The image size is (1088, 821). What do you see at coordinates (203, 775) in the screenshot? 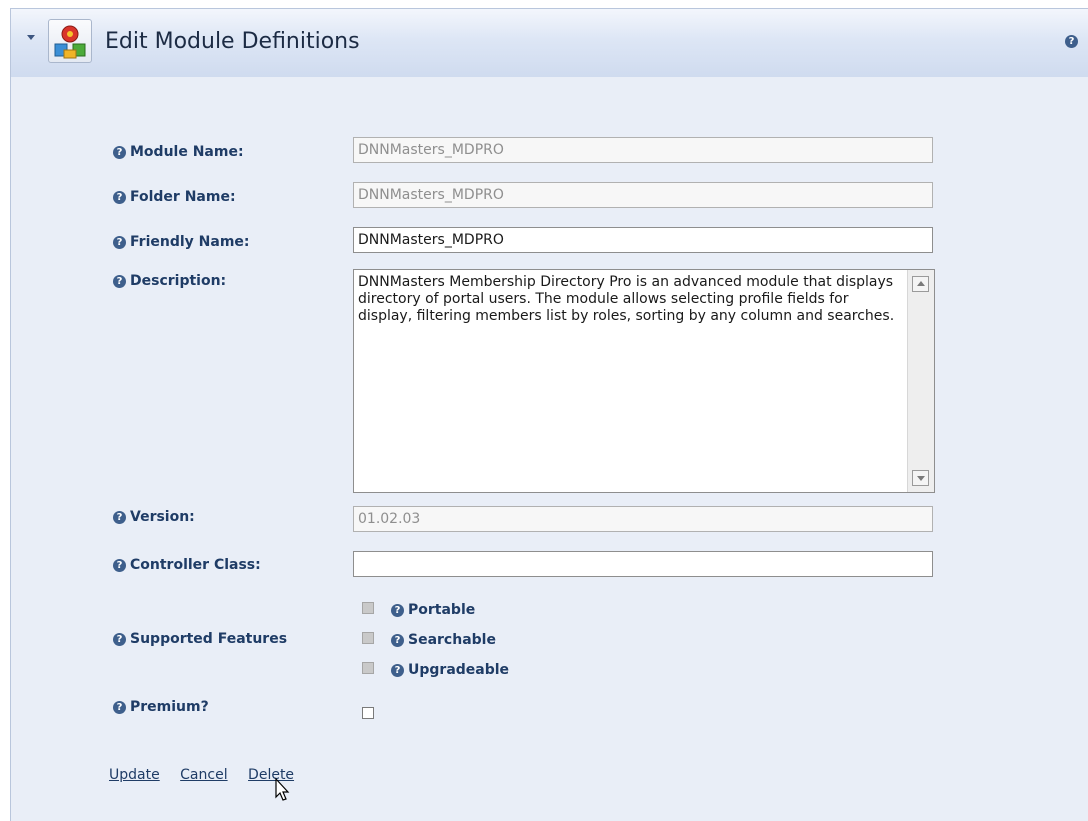
I see `cancel-link: Cancel` at bounding box center [203, 775].